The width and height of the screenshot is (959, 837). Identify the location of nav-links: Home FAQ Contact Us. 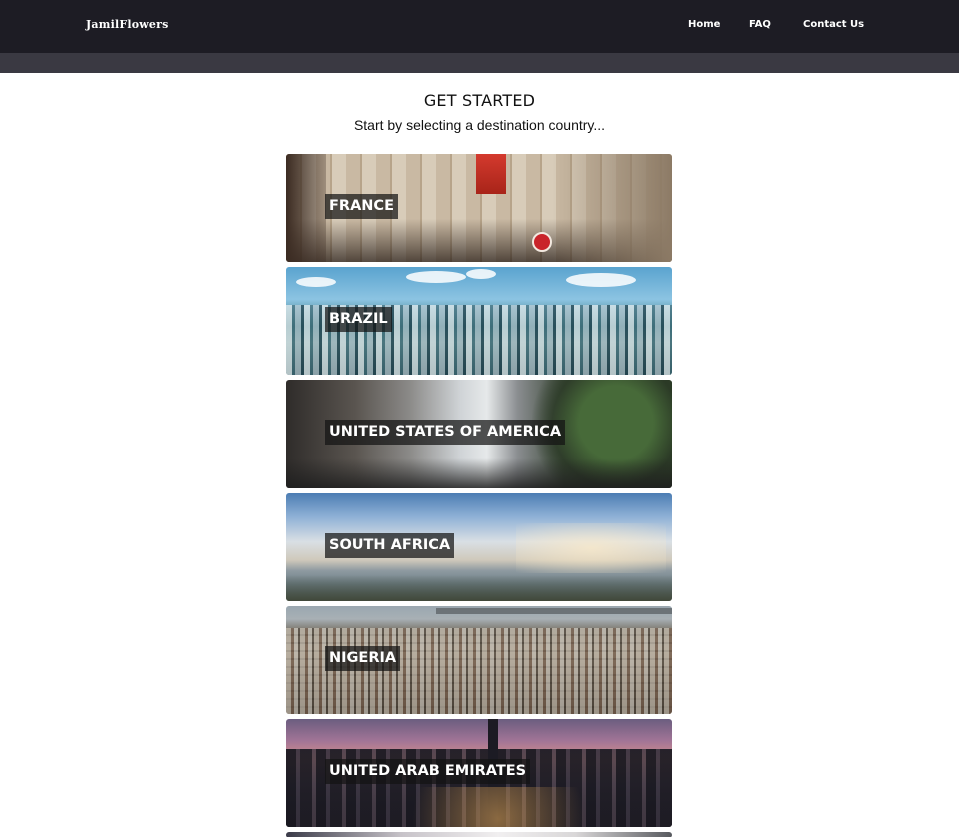
(479, 26).